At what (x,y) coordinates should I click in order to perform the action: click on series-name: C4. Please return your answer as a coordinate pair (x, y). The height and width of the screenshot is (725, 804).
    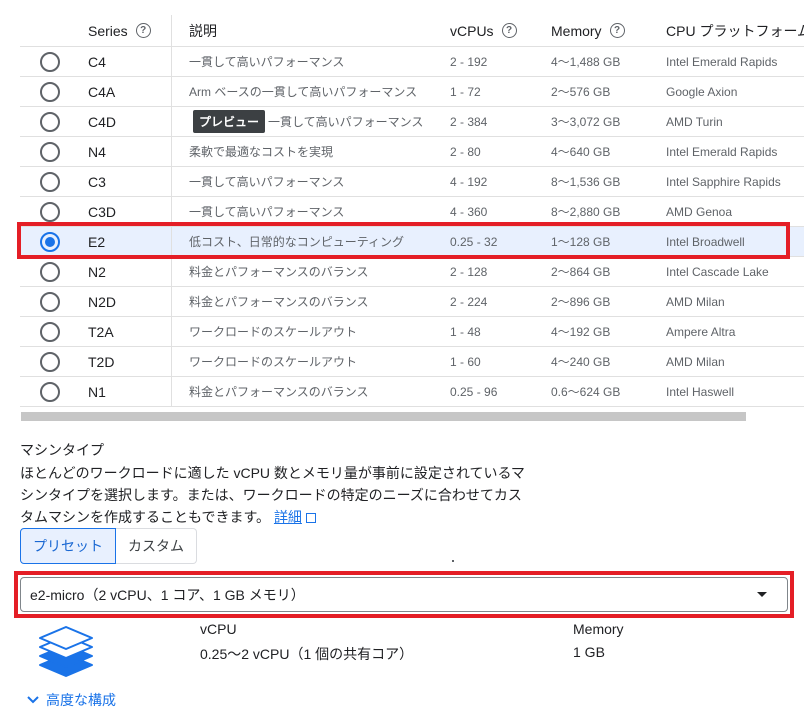
    Looking at the image, I should click on (97, 61).